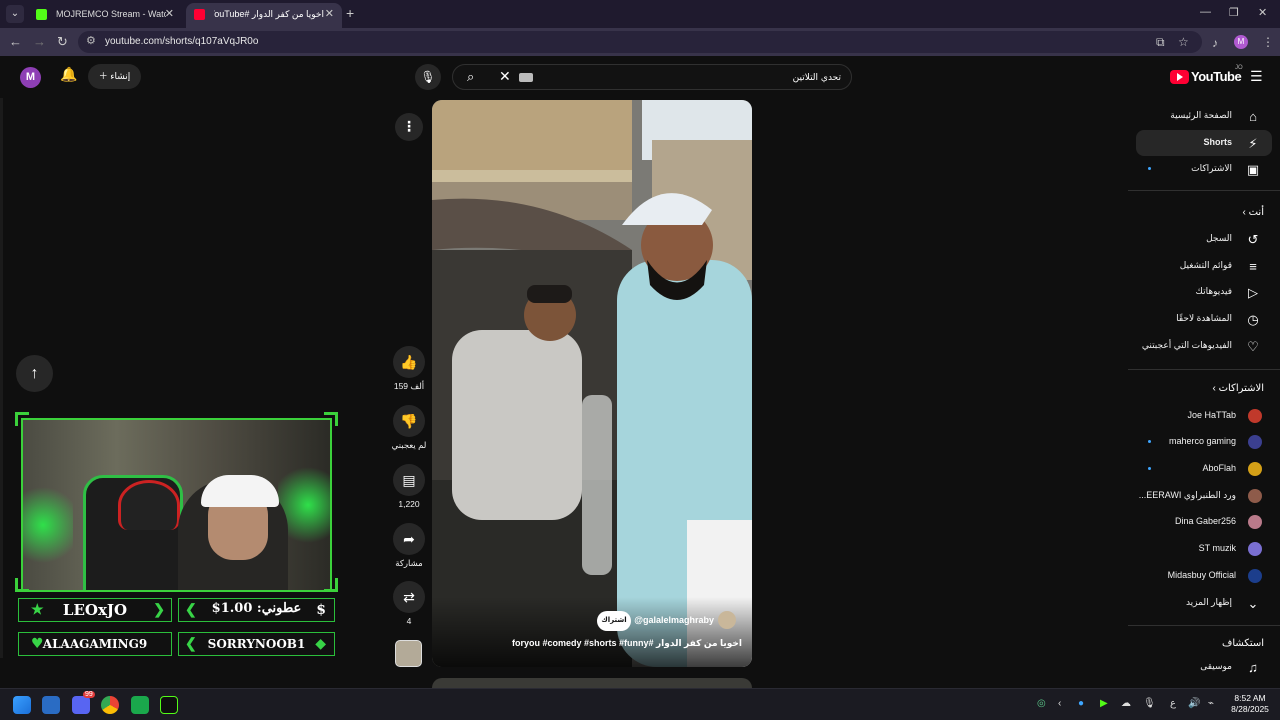 The width and height of the screenshot is (1280, 720). I want to click on thumbs-down-icon: 👎, so click(409, 421).